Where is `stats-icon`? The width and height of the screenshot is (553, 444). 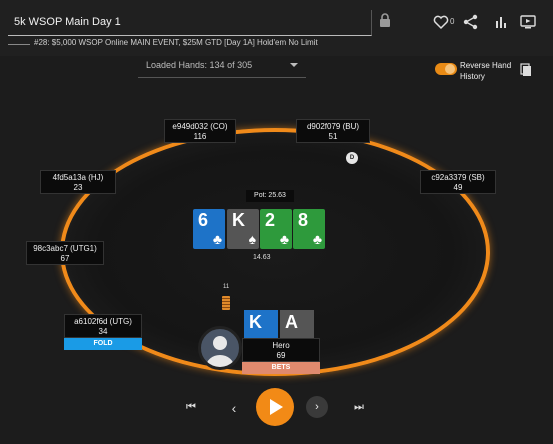 stats-icon is located at coordinates (501, 22).